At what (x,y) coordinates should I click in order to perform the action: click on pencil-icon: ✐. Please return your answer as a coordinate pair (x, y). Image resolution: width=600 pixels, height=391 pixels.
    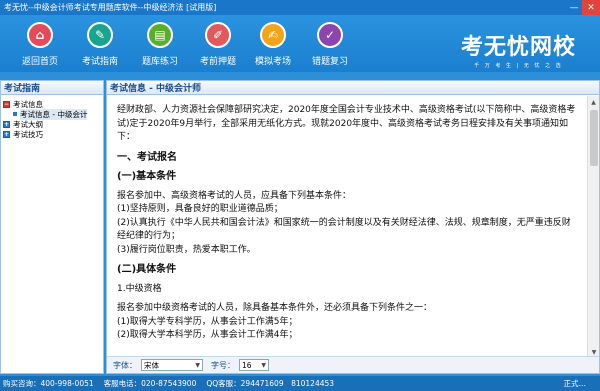
    Looking at the image, I should click on (218, 35).